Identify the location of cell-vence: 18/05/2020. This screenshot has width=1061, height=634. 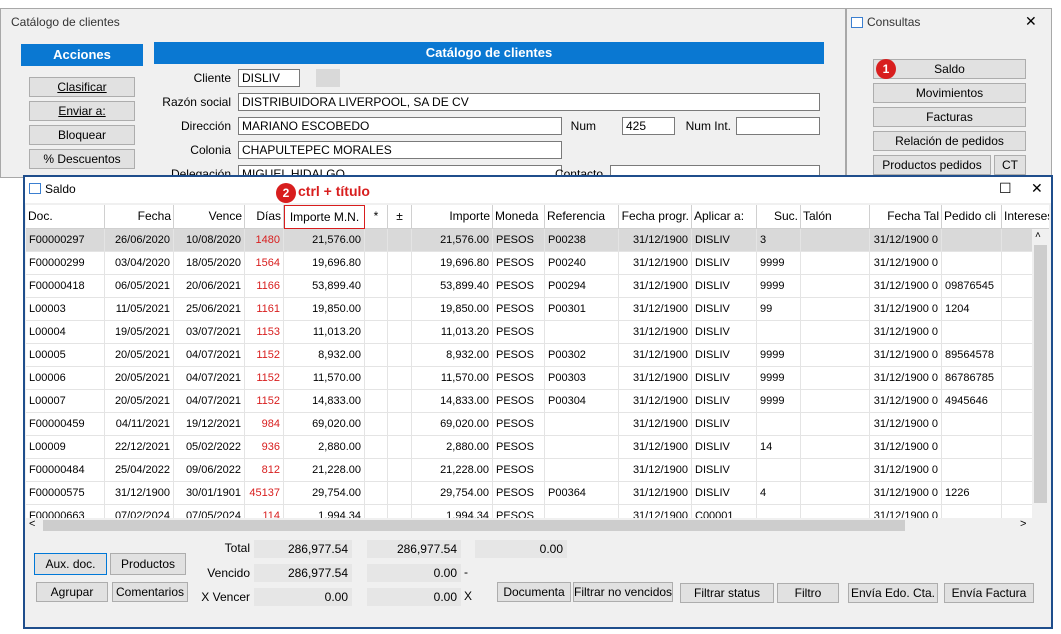
(209, 263).